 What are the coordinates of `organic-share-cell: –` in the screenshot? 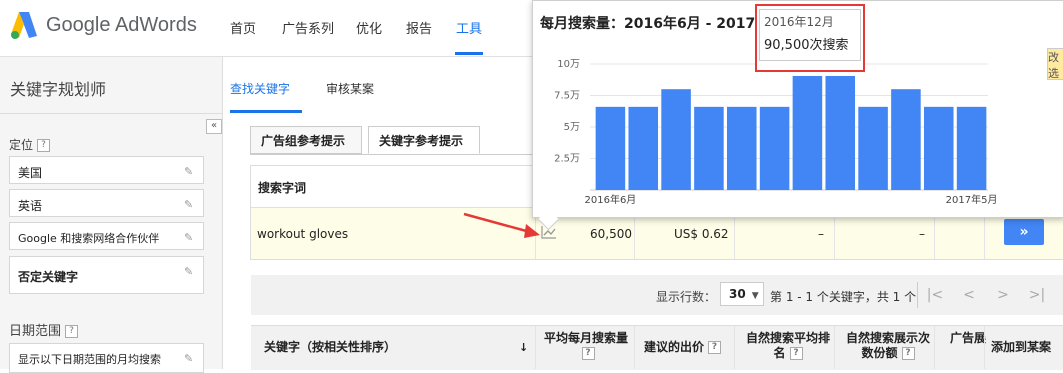 It's located at (922, 234).